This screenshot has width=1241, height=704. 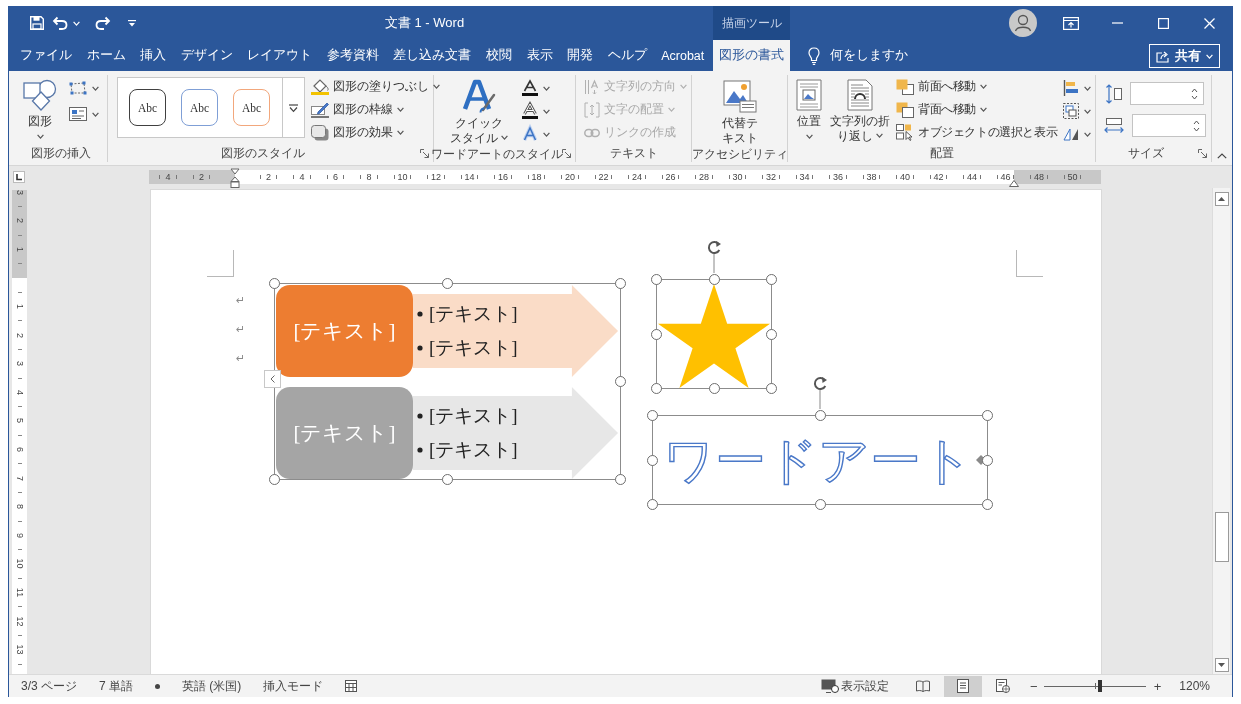 I want to click on avatar-icon, so click(x=1023, y=23).